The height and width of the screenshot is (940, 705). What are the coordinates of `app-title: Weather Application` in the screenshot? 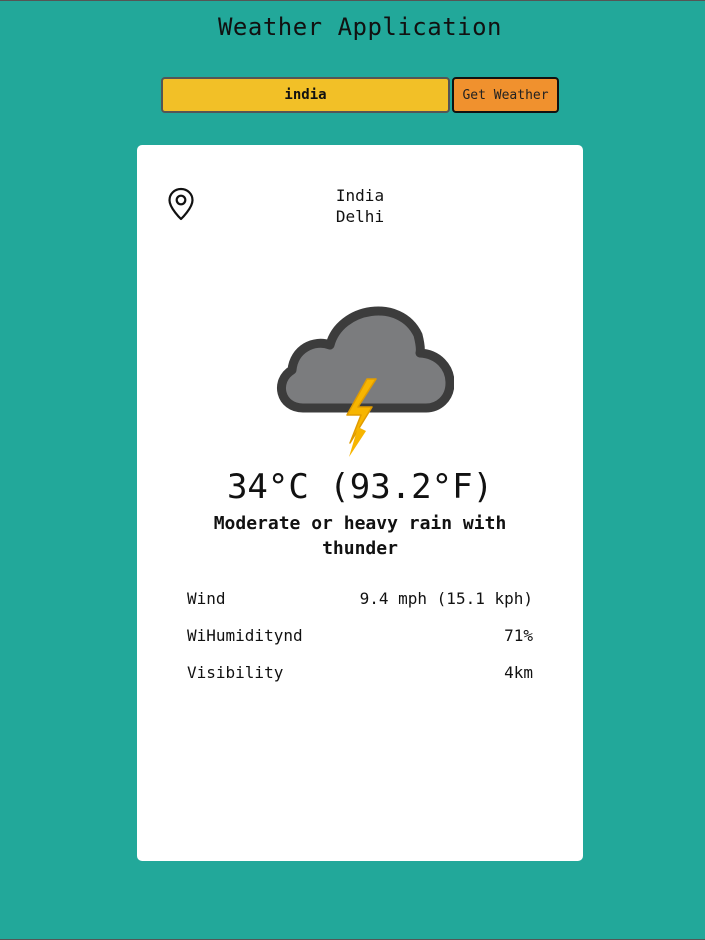 It's located at (360, 27).